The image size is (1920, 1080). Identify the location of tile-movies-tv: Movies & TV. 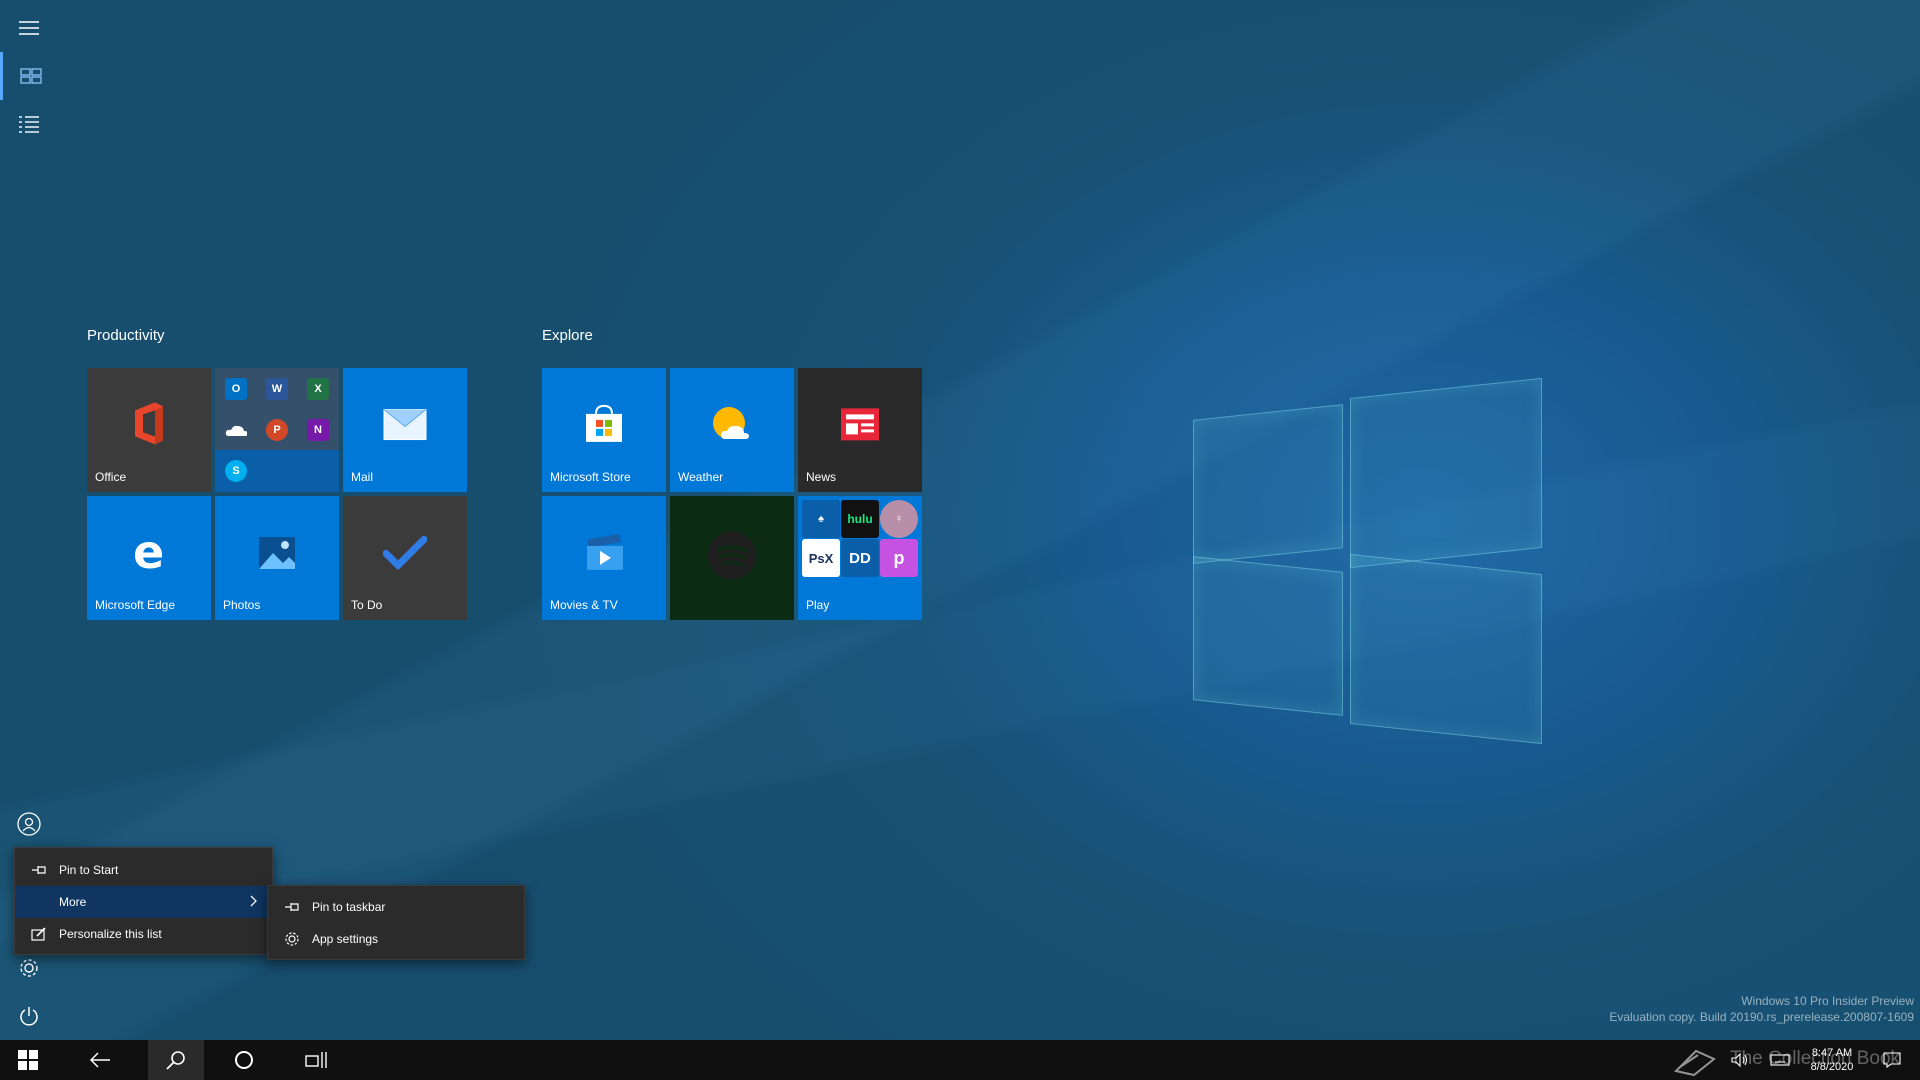
(604, 558).